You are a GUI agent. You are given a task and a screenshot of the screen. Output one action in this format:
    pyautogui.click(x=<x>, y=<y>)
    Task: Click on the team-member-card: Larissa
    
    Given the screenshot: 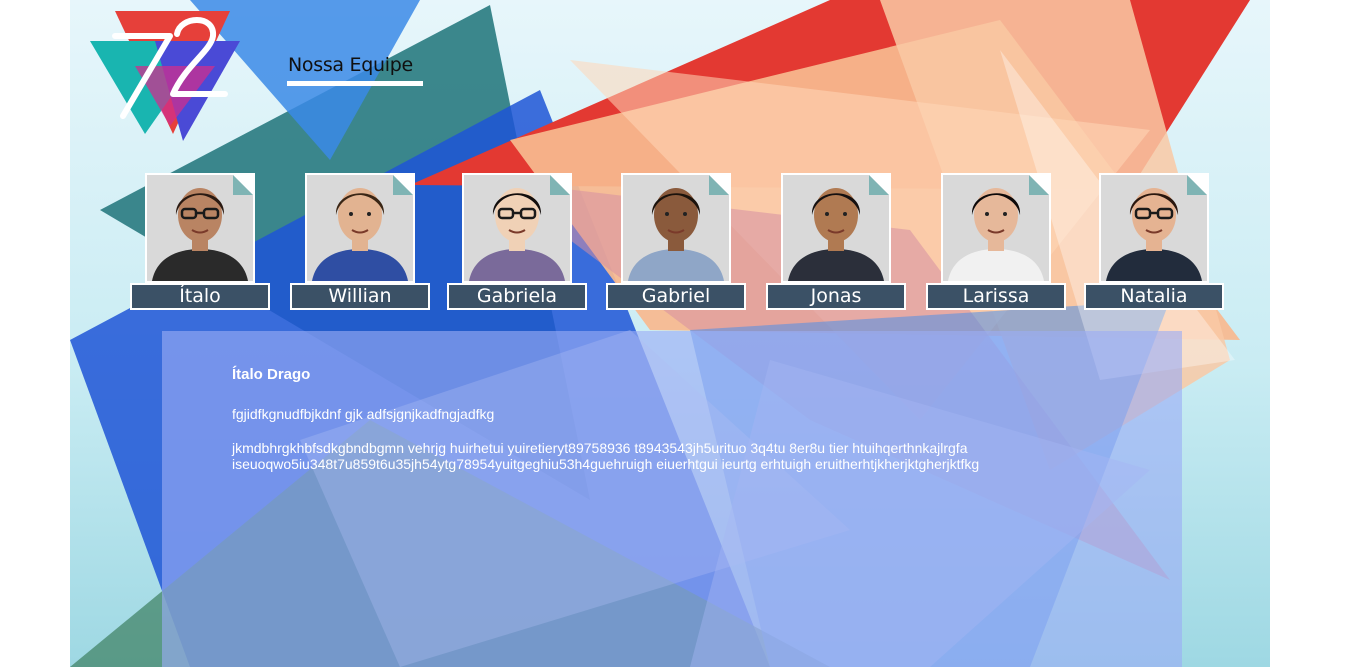 What is the action you would take?
    pyautogui.click(x=996, y=242)
    